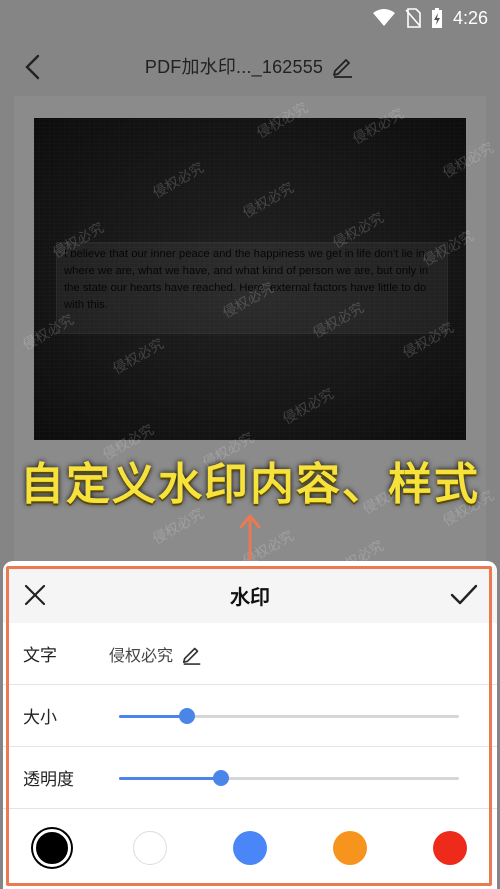 Image resolution: width=500 pixels, height=889 pixels. What do you see at coordinates (350, 848) in the screenshot?
I see `color-swatch-orange` at bounding box center [350, 848].